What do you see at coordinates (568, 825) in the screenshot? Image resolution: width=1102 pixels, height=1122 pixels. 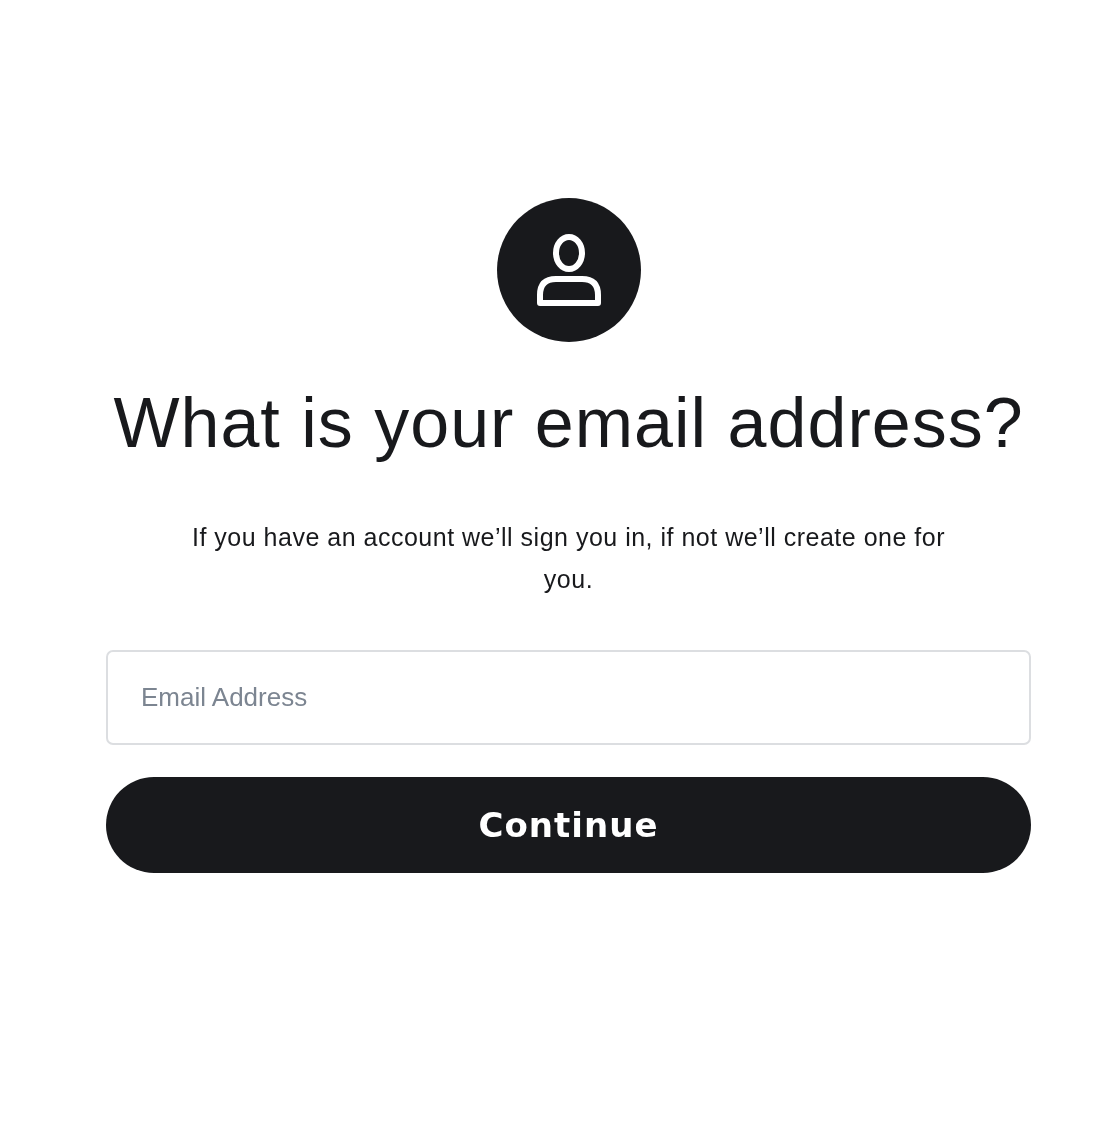 I see `continue-button: Continue` at bounding box center [568, 825].